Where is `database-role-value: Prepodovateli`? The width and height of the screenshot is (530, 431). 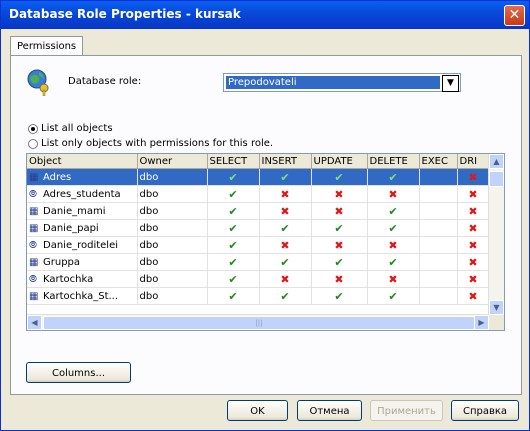 database-role-value: Prepodovateli is located at coordinates (333, 82).